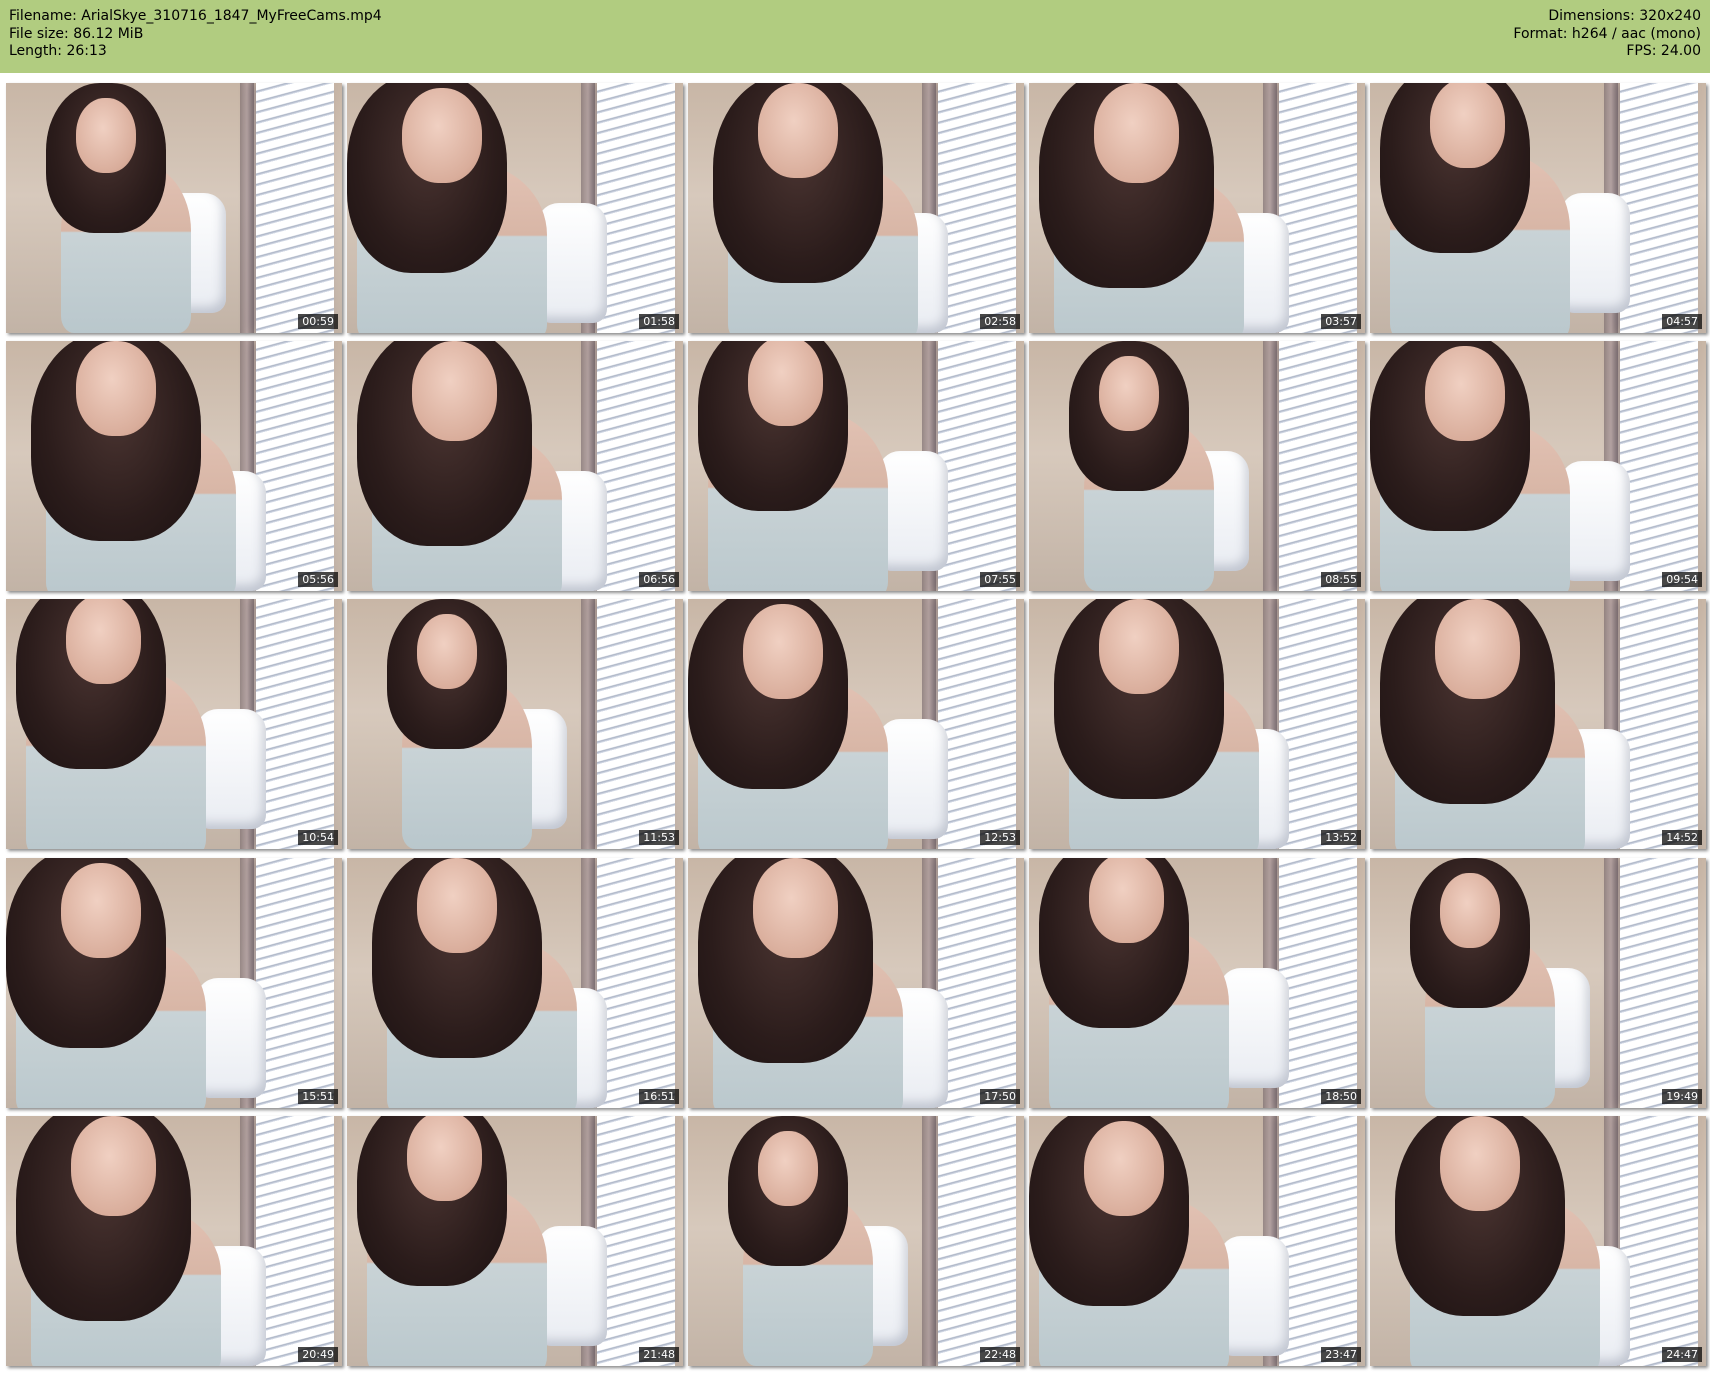 This screenshot has width=1710, height=1373. I want to click on video-thumbnail: 13:52, so click(1197, 724).